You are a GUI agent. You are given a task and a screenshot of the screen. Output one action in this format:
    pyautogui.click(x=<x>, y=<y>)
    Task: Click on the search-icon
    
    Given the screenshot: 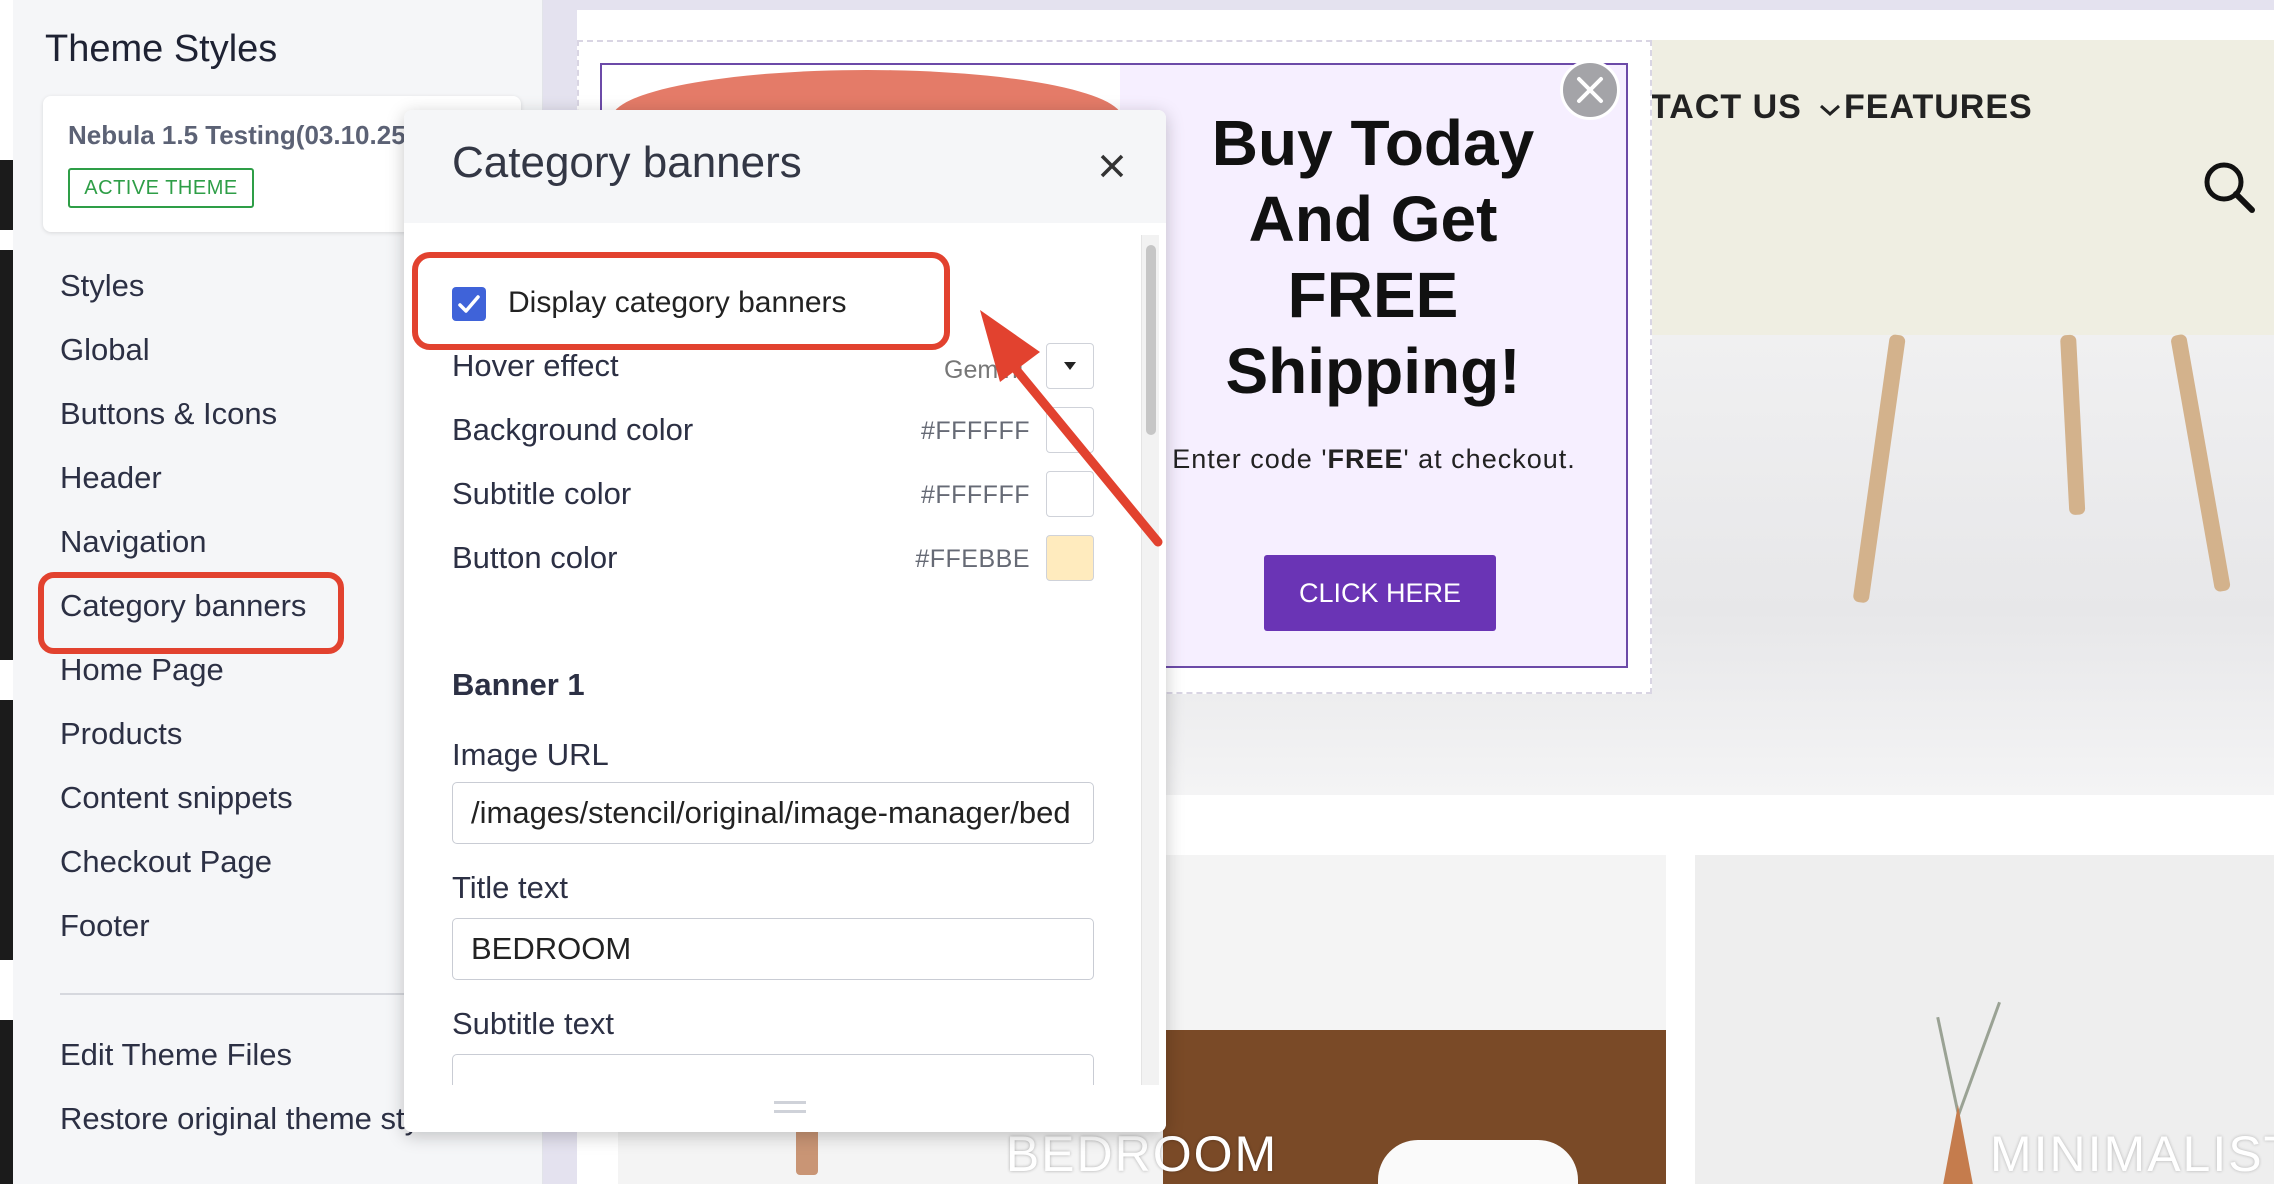 What is the action you would take?
    pyautogui.click(x=2229, y=187)
    